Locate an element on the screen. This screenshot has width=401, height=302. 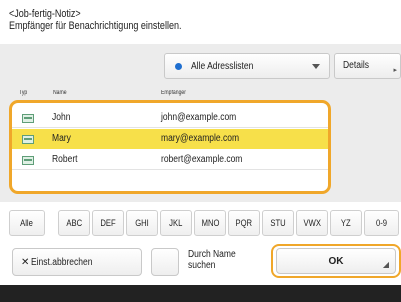
filter-tab-mno: MNO is located at coordinates (210, 223).